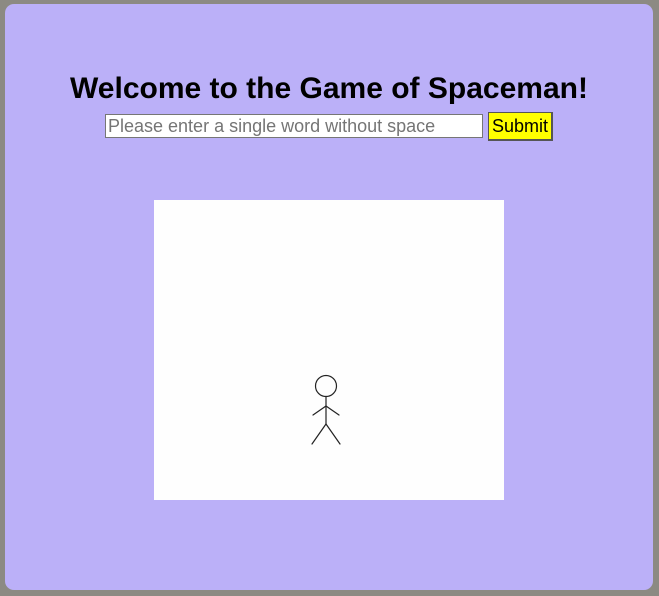 This screenshot has width=659, height=596. What do you see at coordinates (520, 126) in the screenshot?
I see `submit-button: Submit` at bounding box center [520, 126].